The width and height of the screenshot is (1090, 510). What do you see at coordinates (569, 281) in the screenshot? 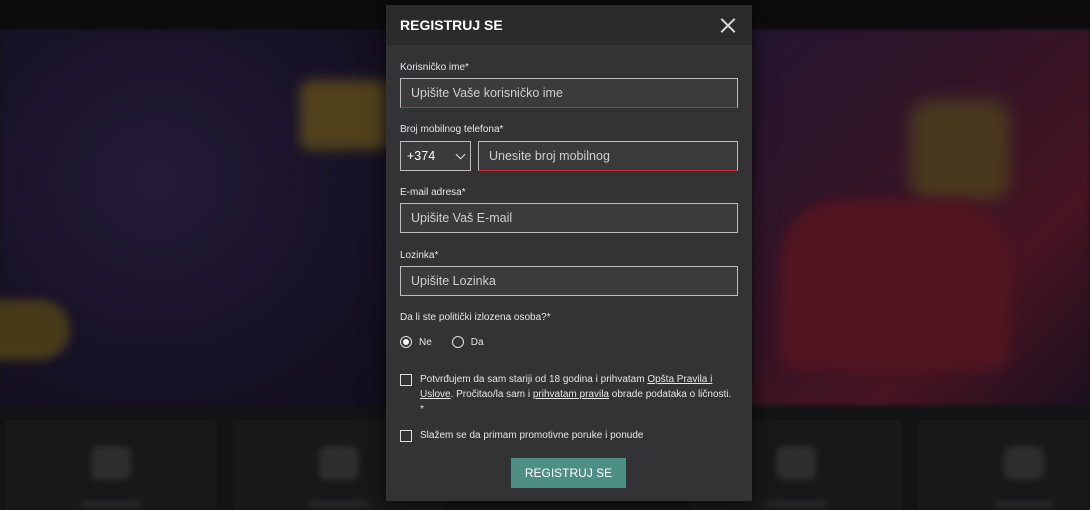
I see `password-input` at bounding box center [569, 281].